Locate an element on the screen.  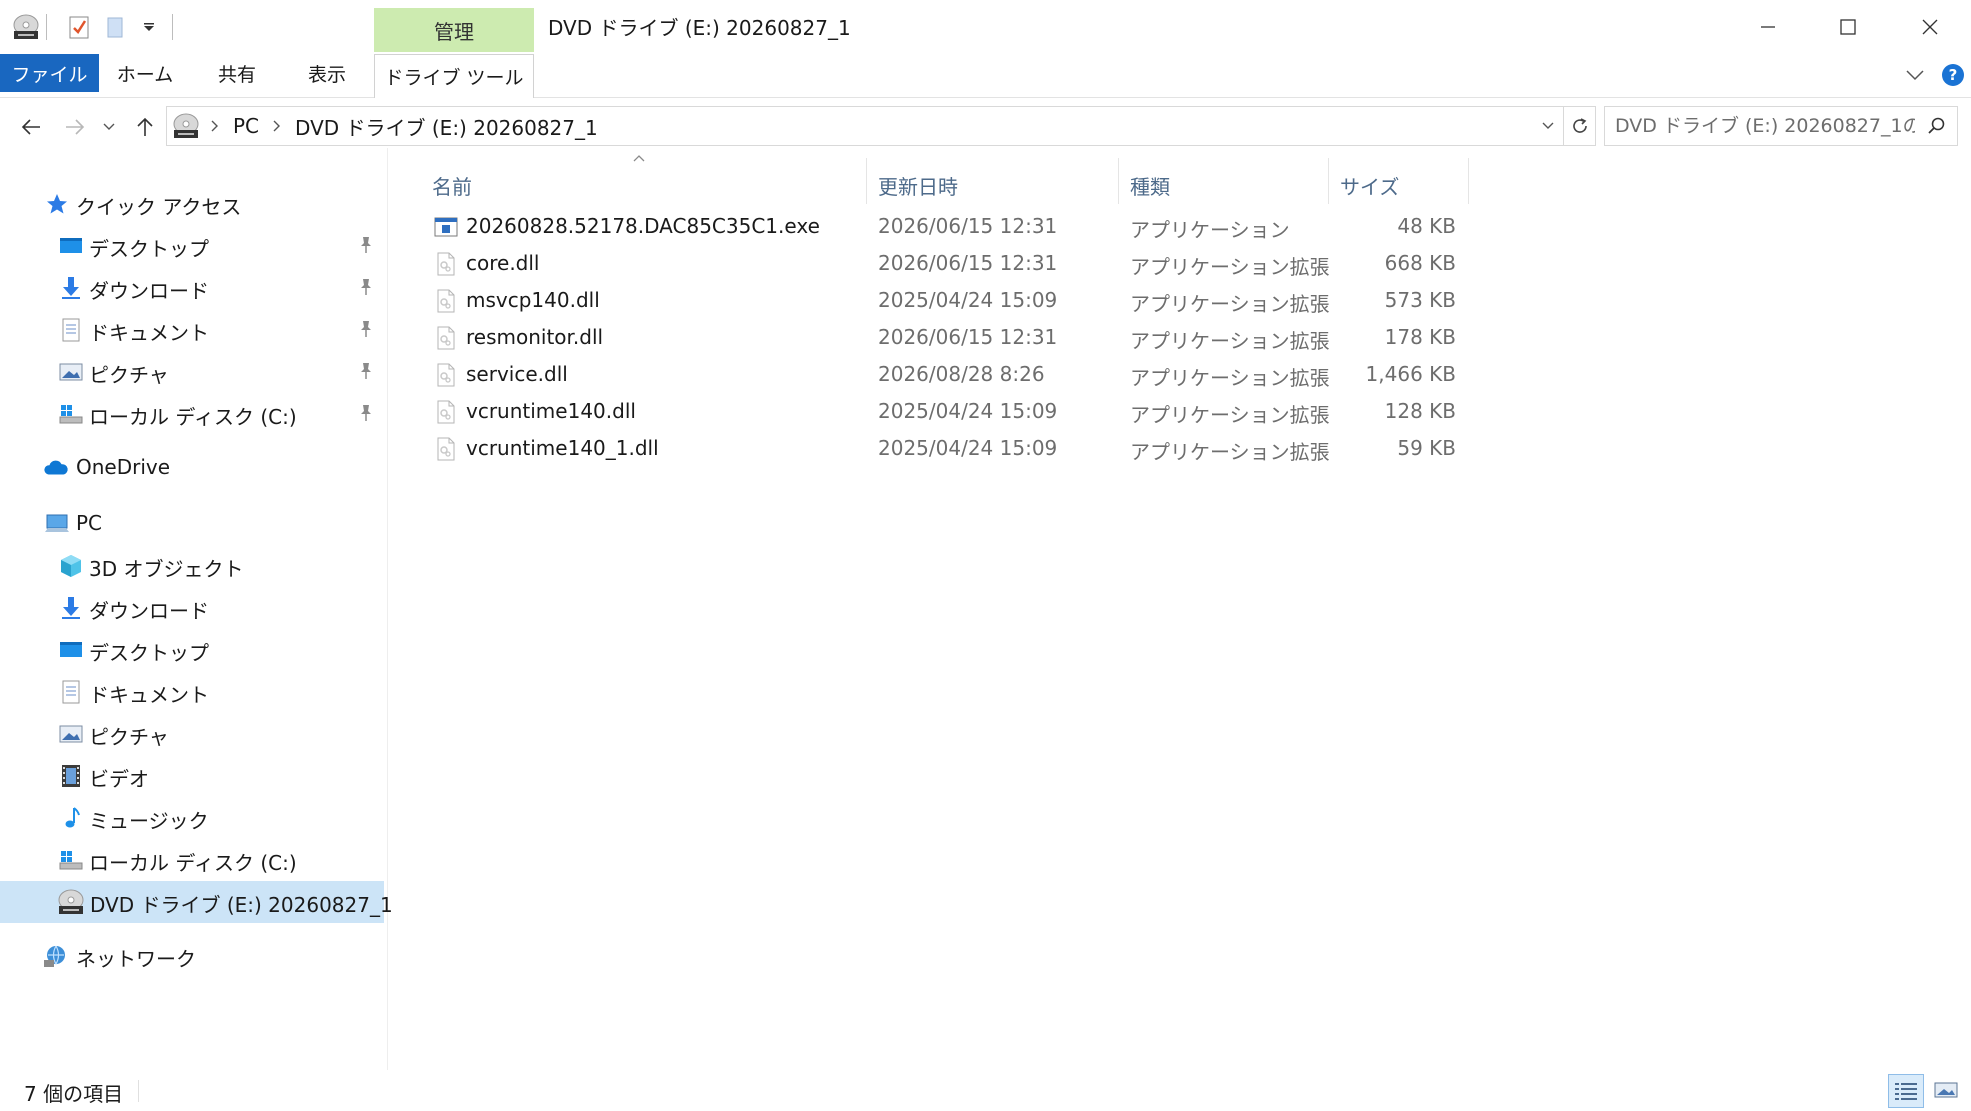
nav-quick-access: クイック アクセス is located at coordinates (192, 204).